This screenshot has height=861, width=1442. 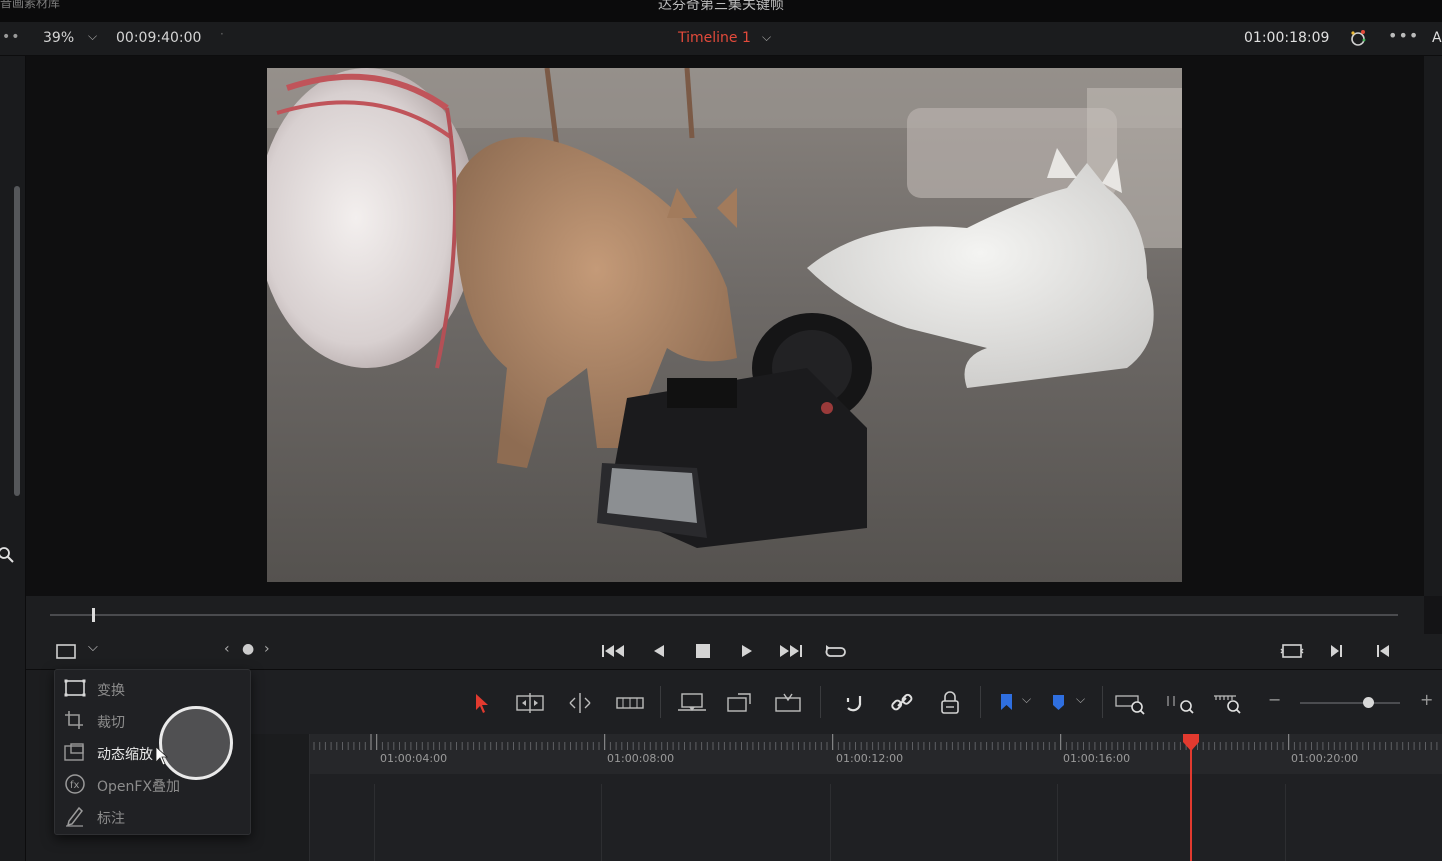 What do you see at coordinates (152, 816) in the screenshot?
I see `menu-item-annotation: 标注` at bounding box center [152, 816].